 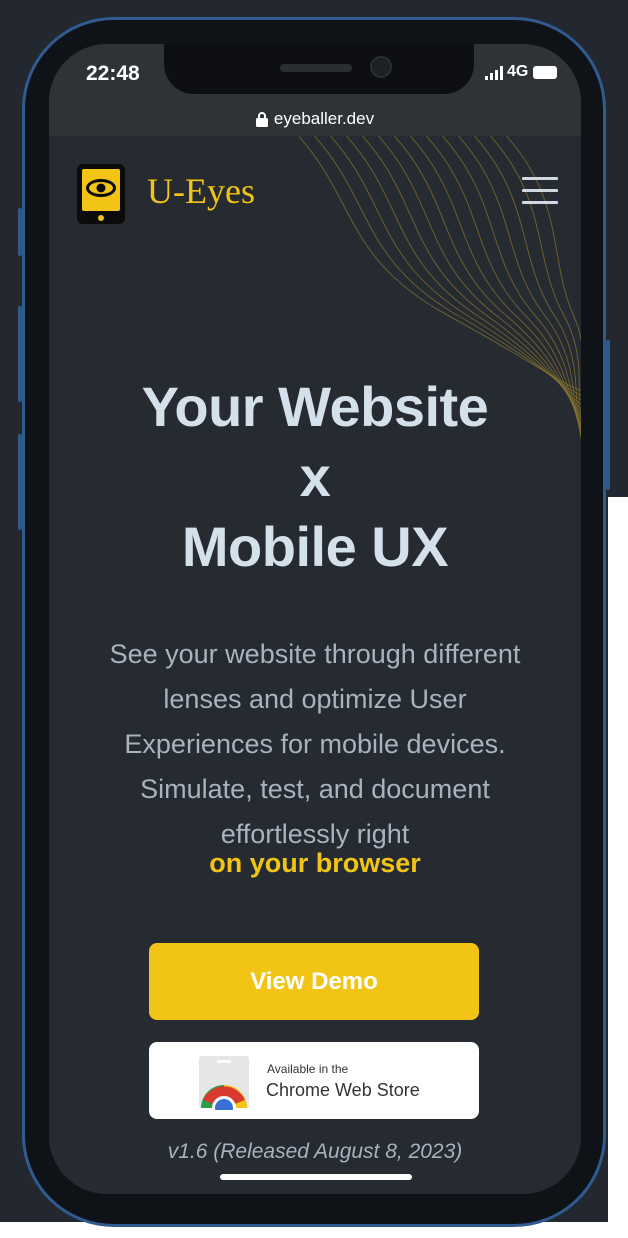 What do you see at coordinates (20, 354) in the screenshot?
I see `phone-volume-up` at bounding box center [20, 354].